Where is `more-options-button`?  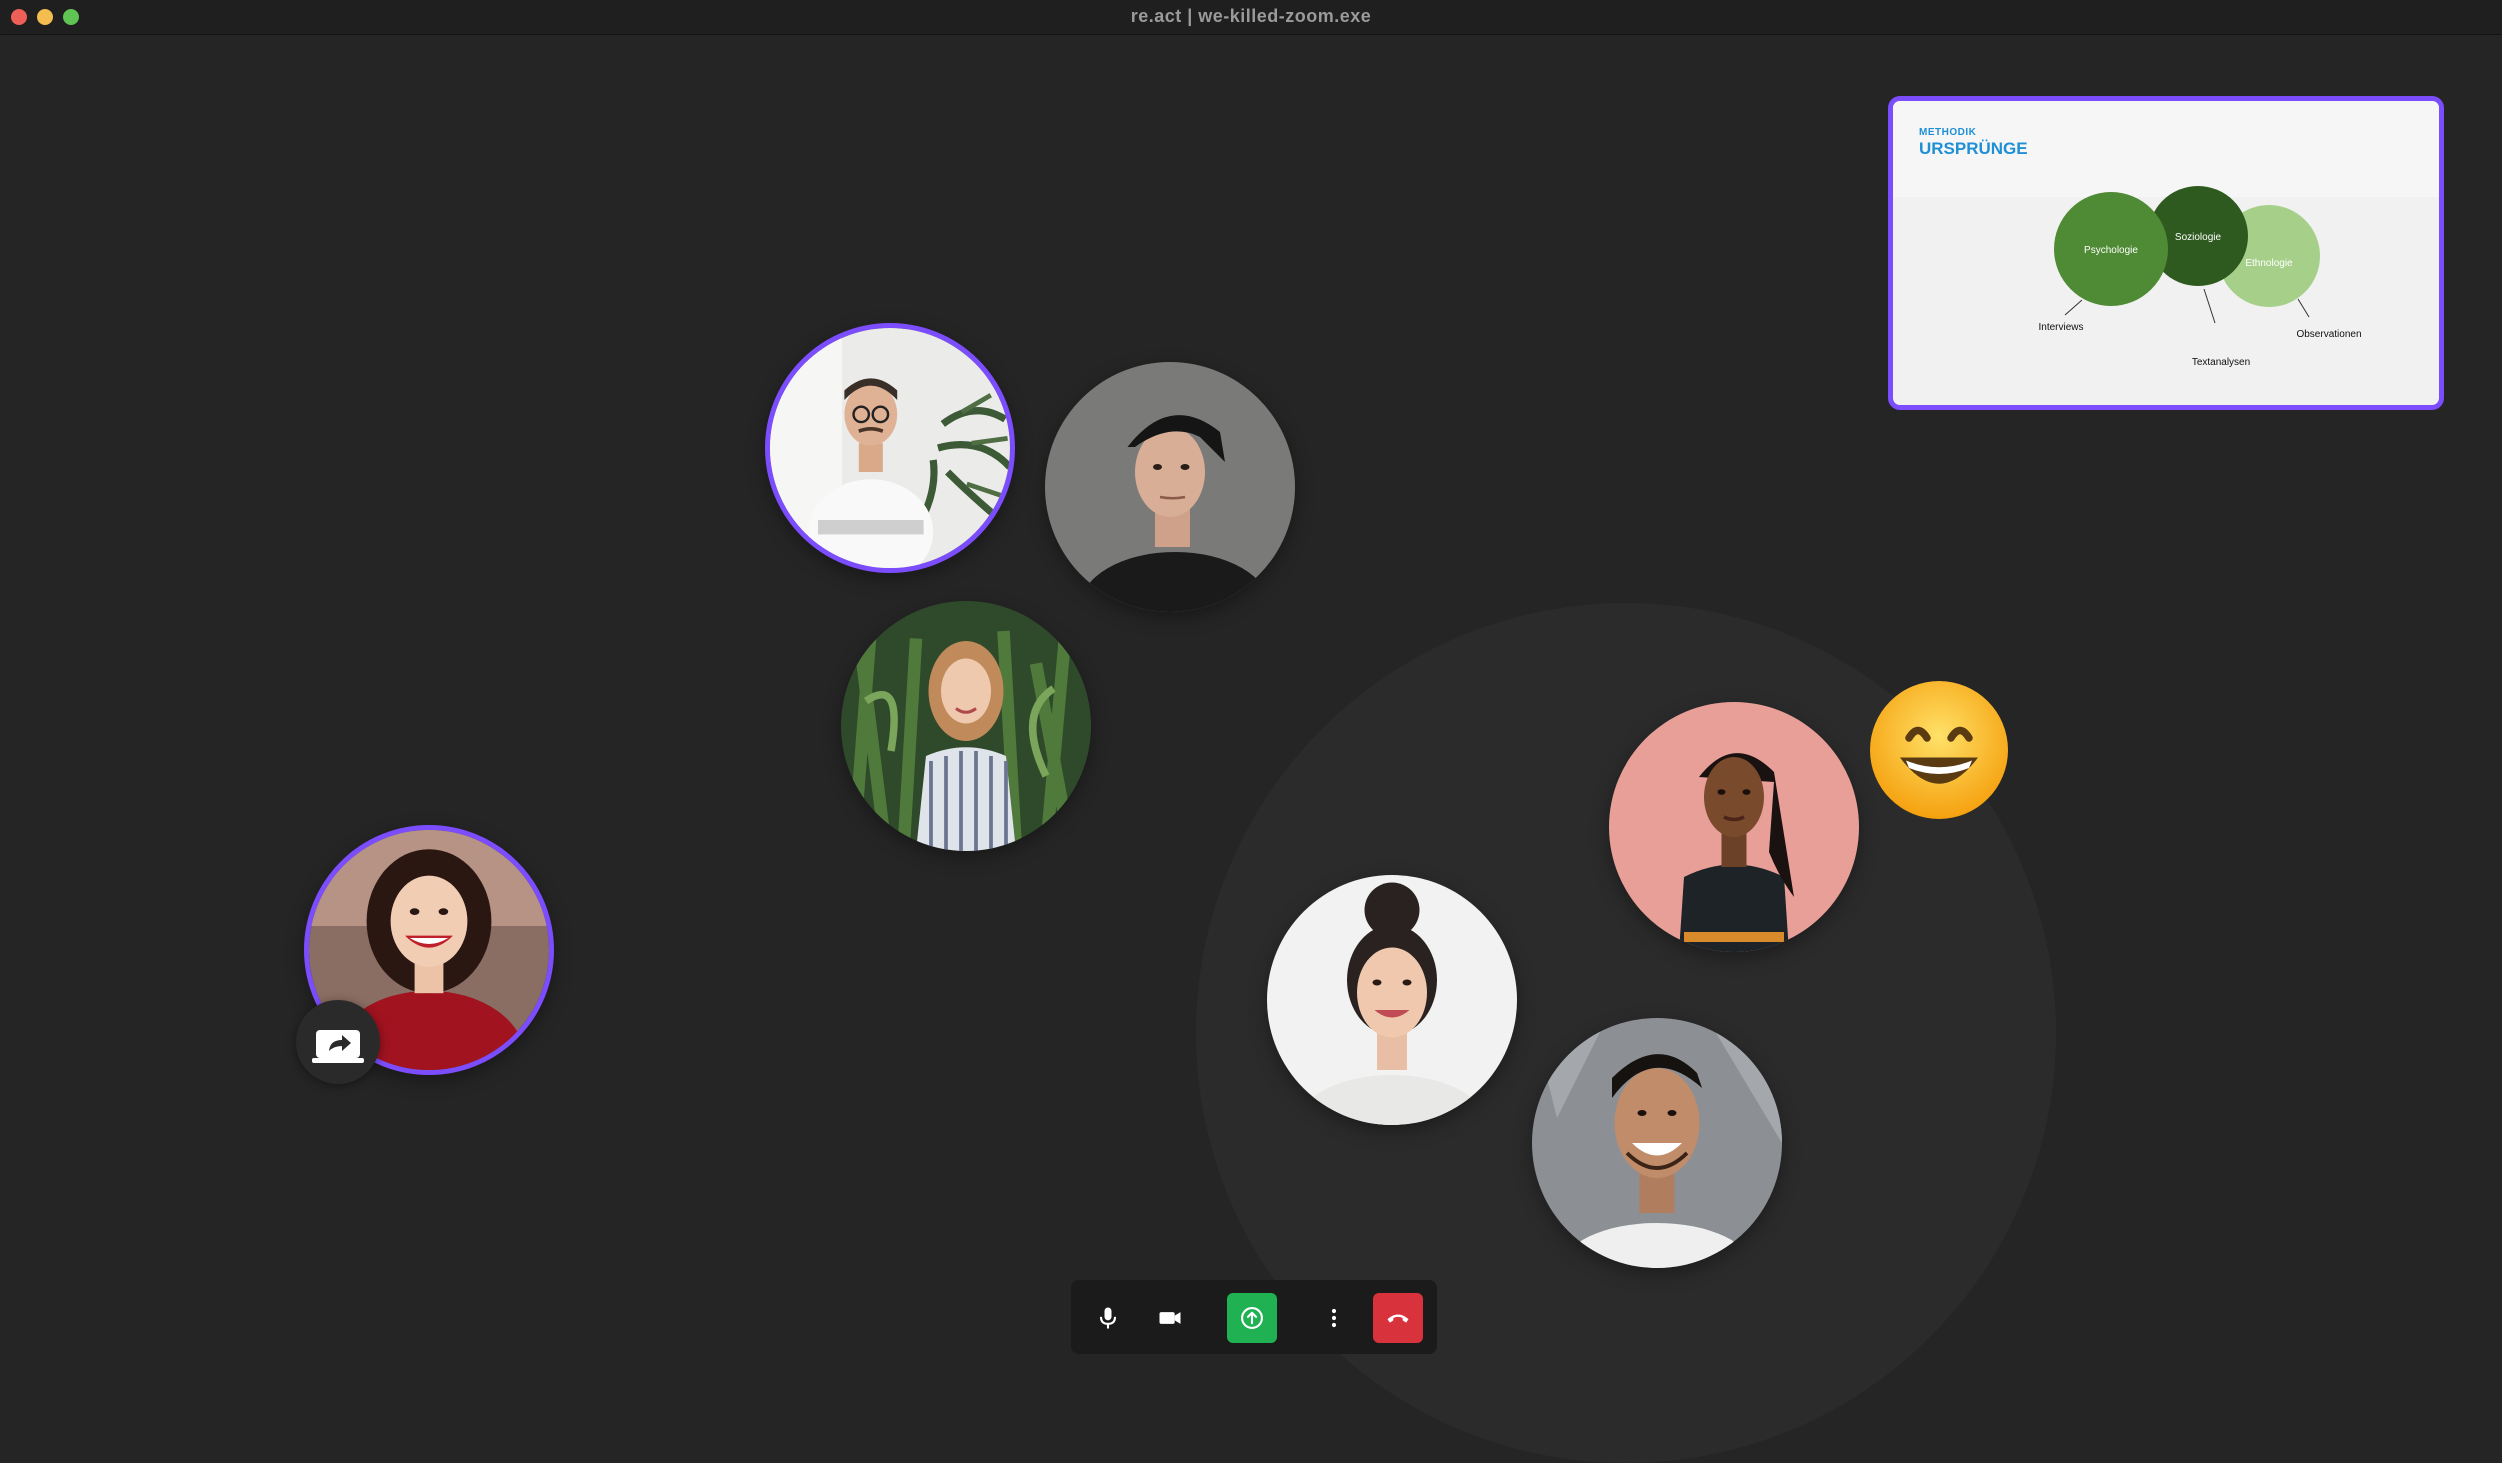
more-options-button is located at coordinates (1334, 1318).